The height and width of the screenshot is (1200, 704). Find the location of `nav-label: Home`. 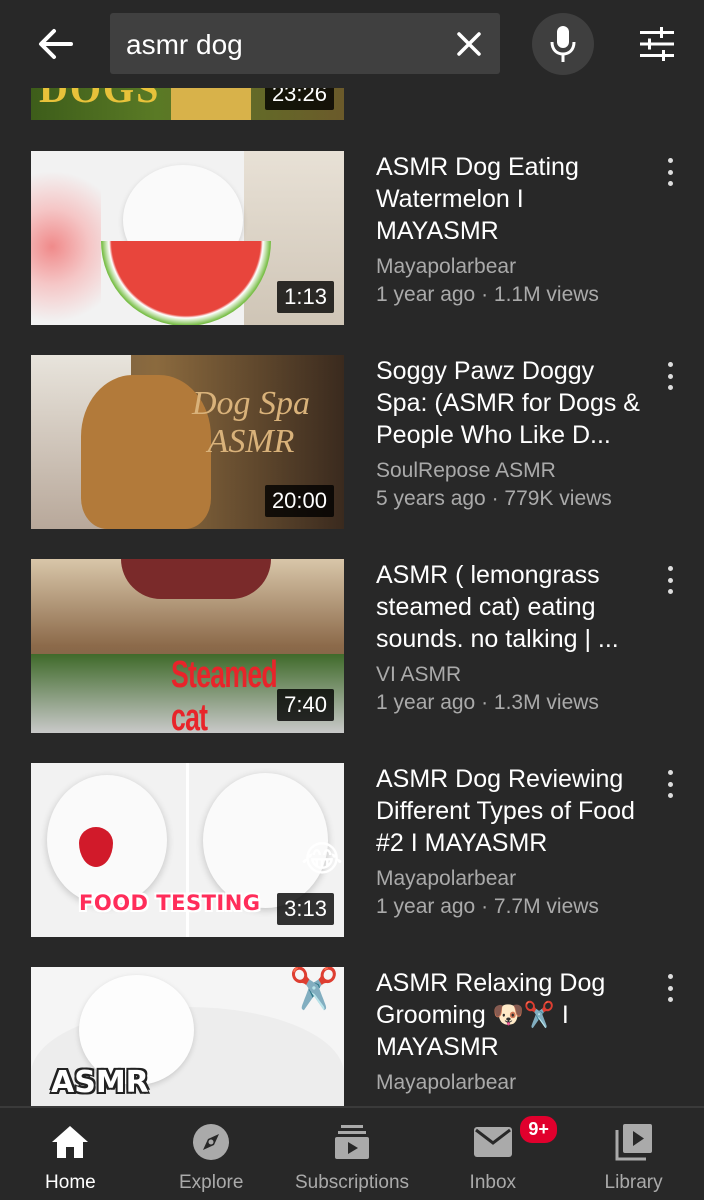

nav-label: Home is located at coordinates (70, 1182).